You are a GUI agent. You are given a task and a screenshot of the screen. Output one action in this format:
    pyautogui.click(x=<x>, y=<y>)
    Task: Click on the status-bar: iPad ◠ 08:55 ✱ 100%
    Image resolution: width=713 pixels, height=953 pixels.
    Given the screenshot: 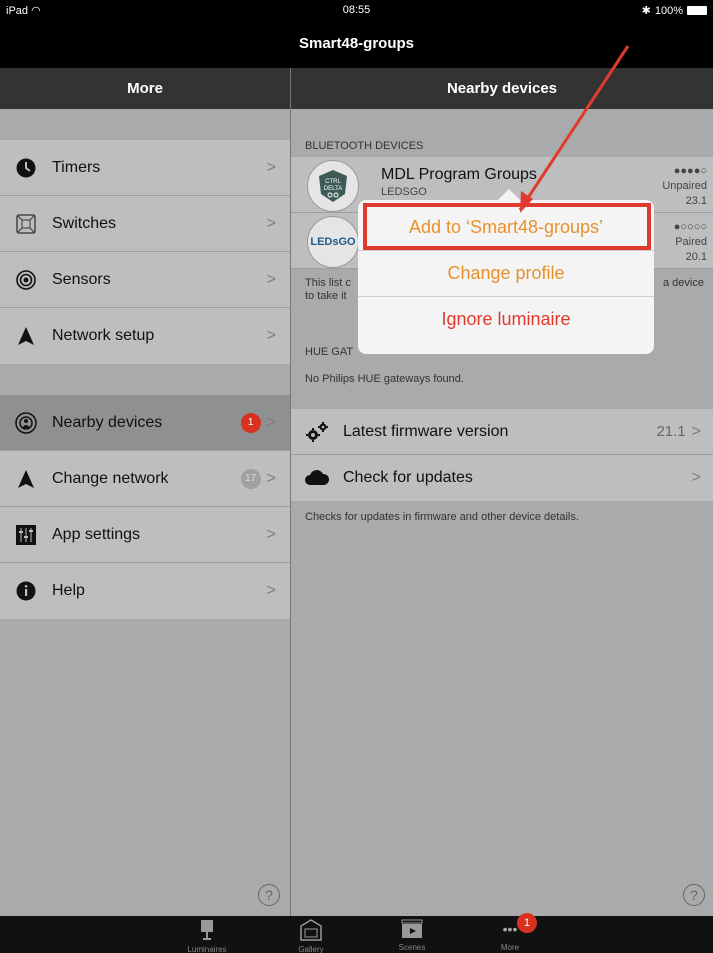 What is the action you would take?
    pyautogui.click(x=356, y=10)
    